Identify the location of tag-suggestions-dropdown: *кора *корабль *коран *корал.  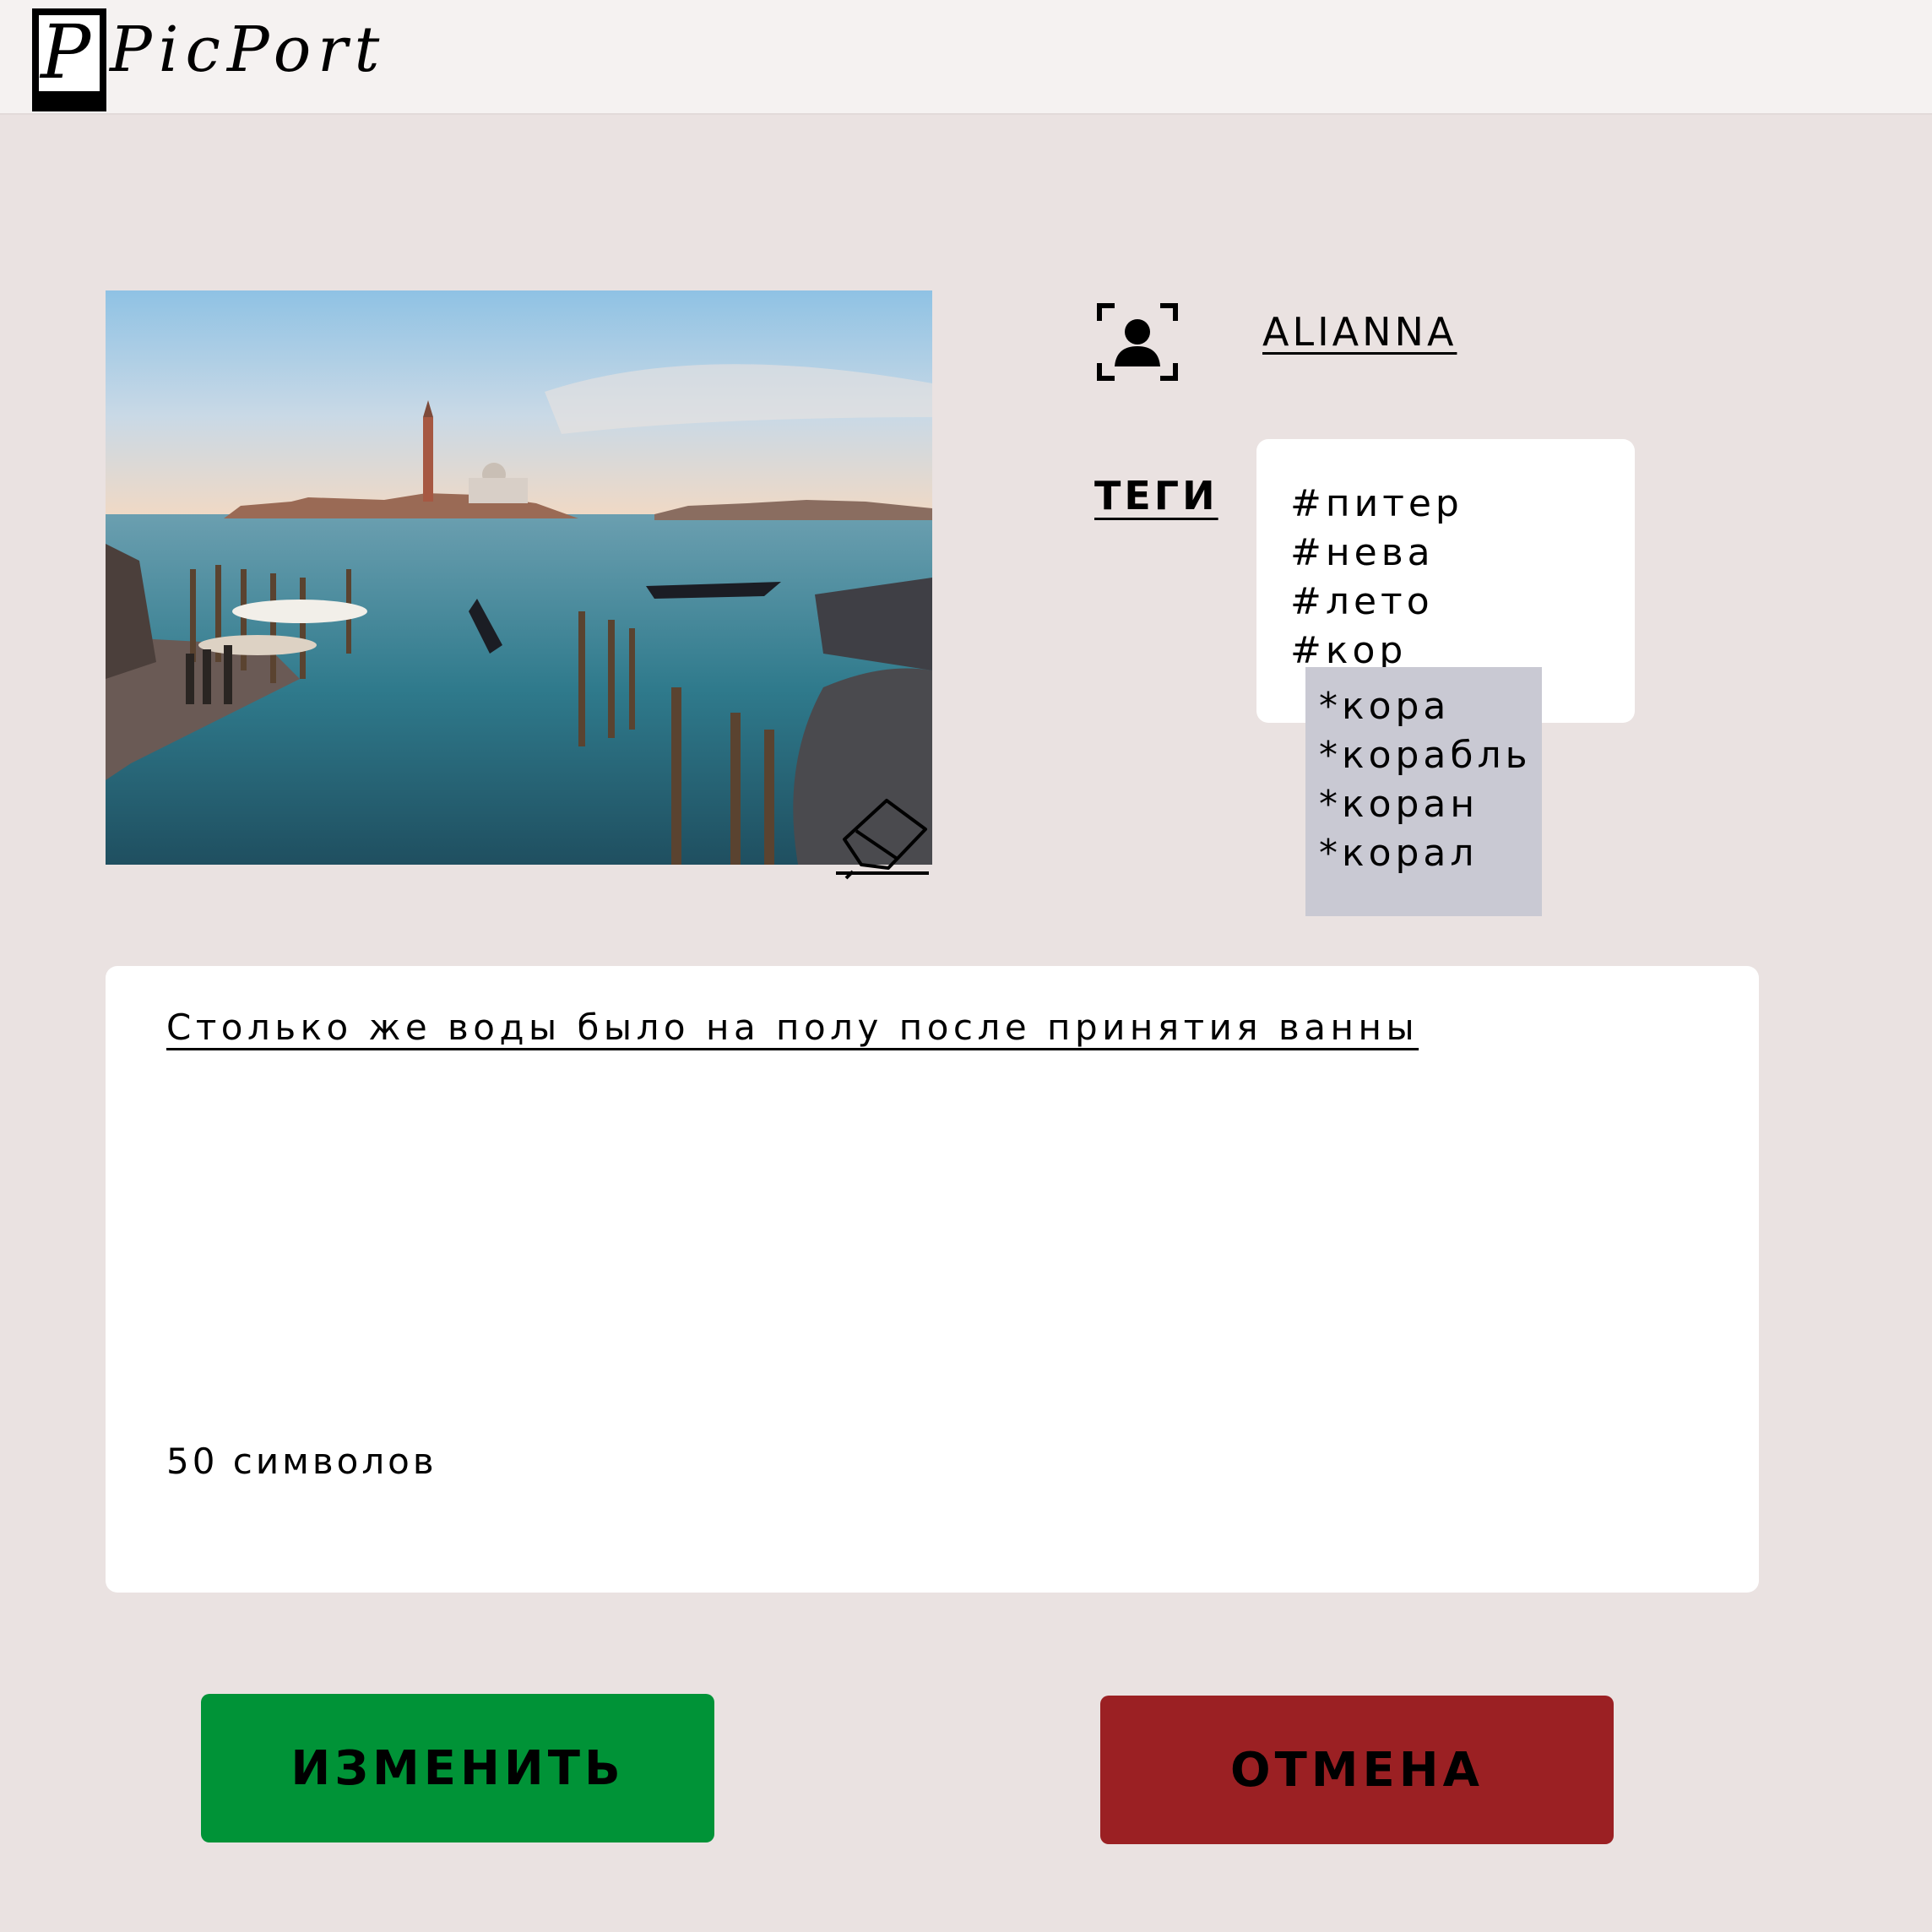
(1423, 791).